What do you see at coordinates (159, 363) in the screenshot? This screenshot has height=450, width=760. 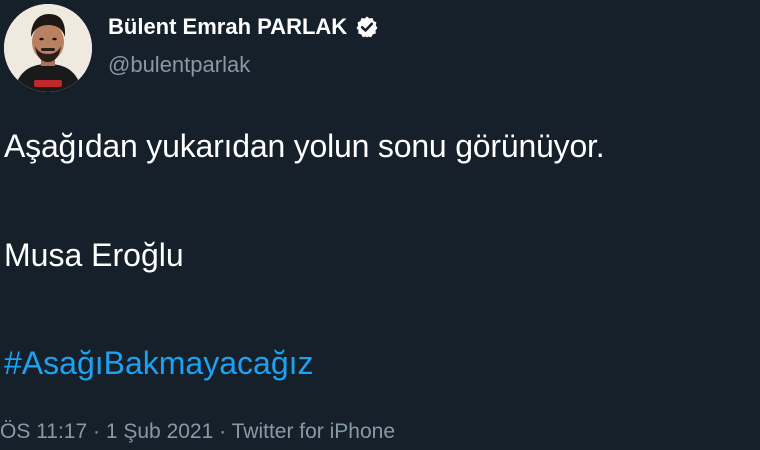 I see `hashtag-link: #AsağıBakmayacağız` at bounding box center [159, 363].